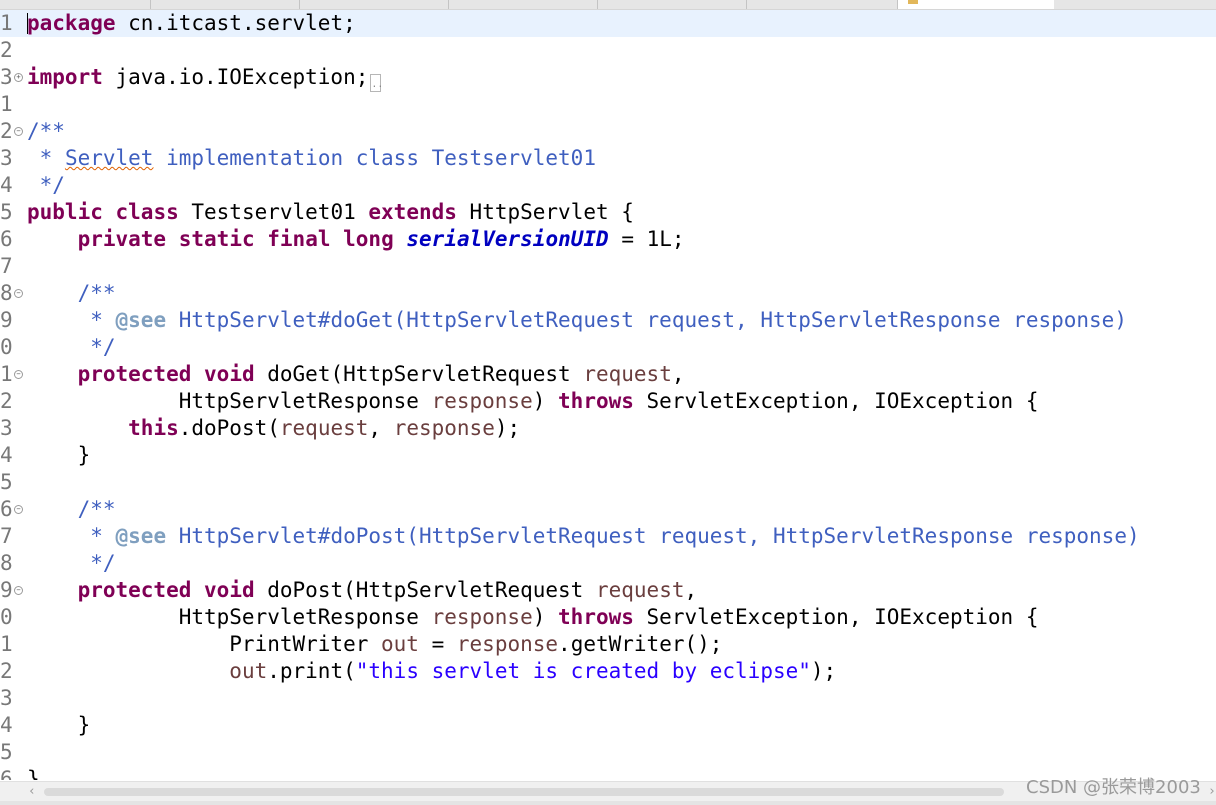 Image resolution: width=1216 pixels, height=805 pixels. I want to click on string-token: "this servlet is created by eclipse", so click(583, 671).